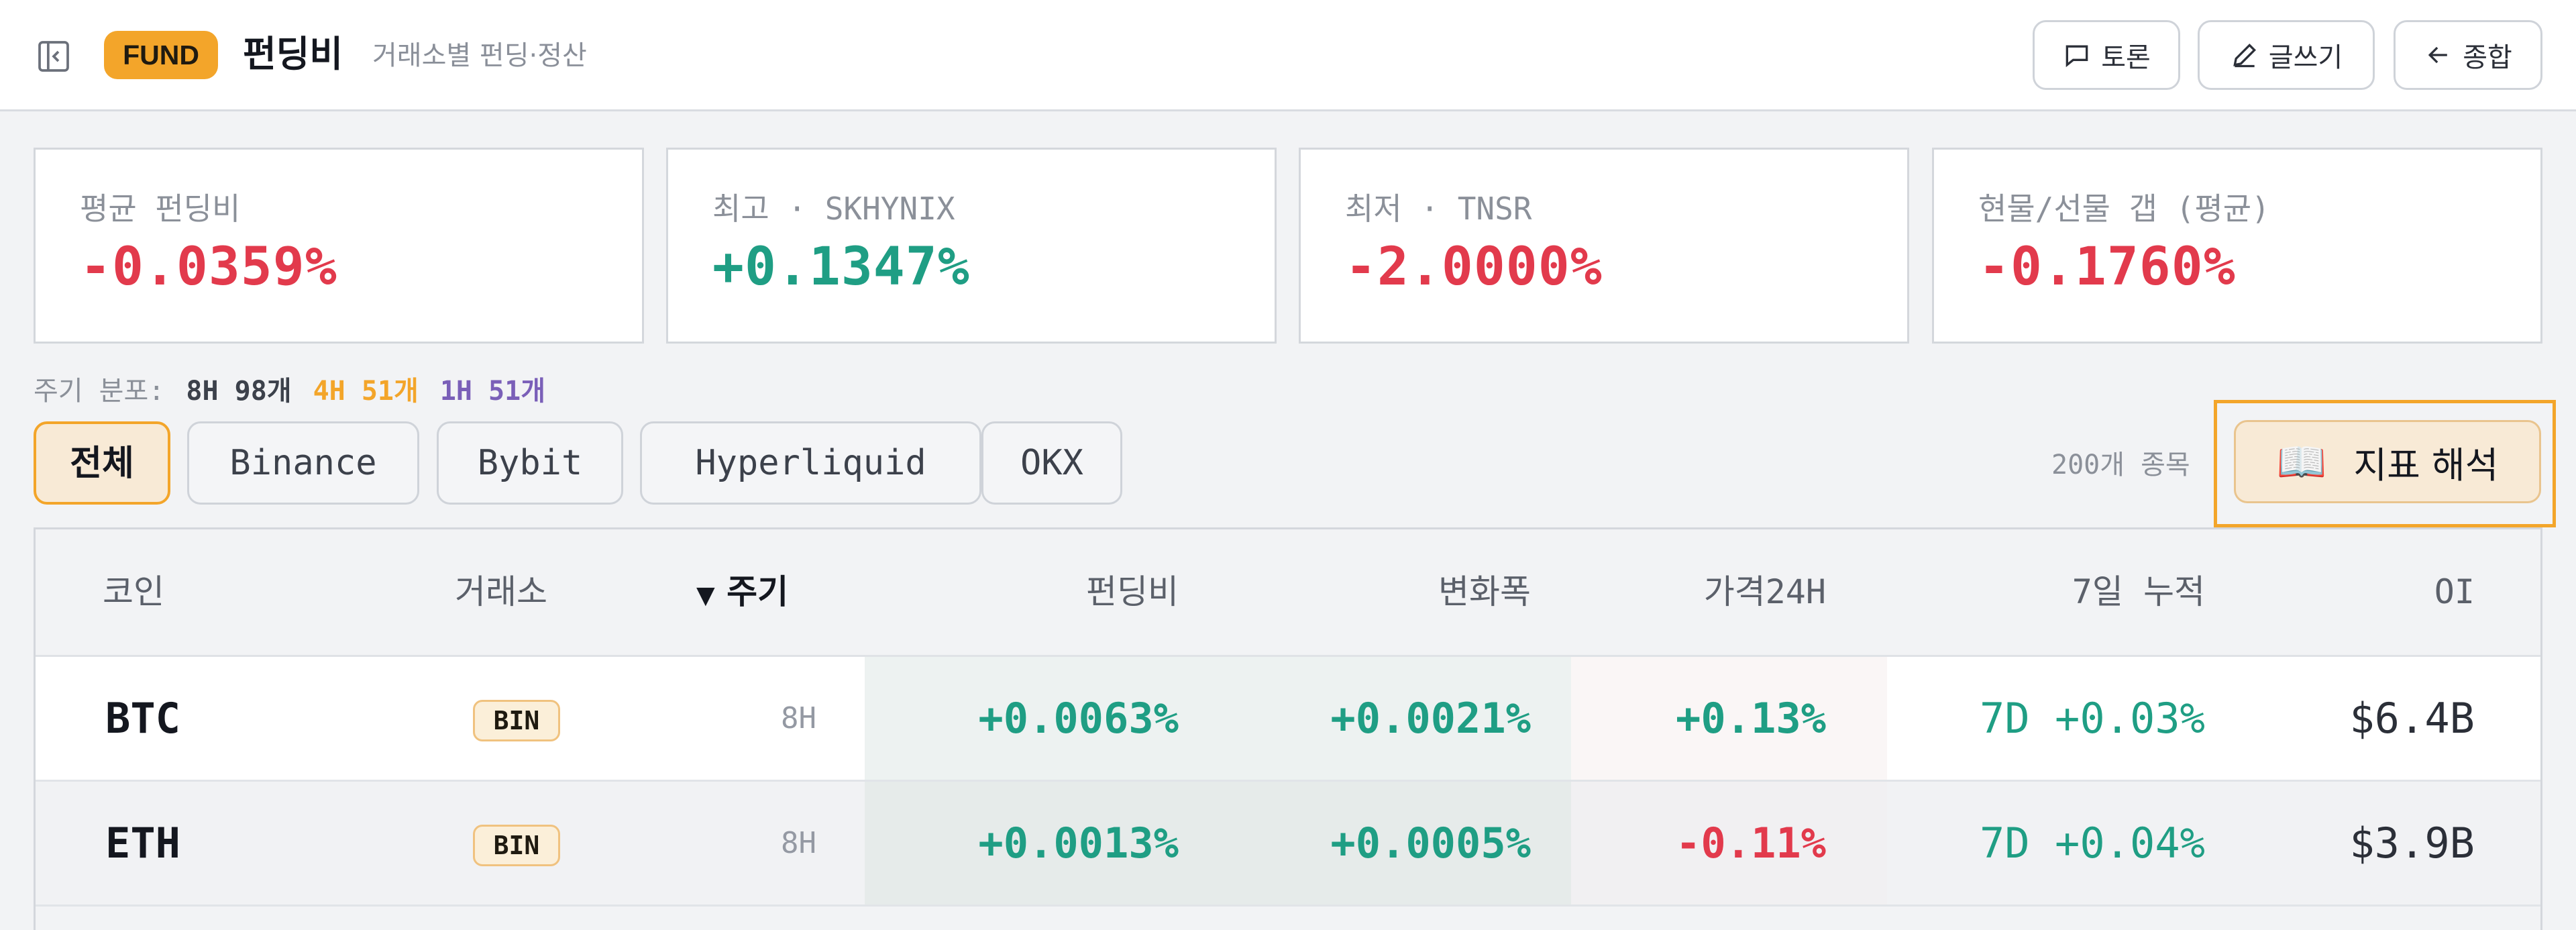 The height and width of the screenshot is (930, 2576). What do you see at coordinates (99, 391) in the screenshot?
I see `cycle-distribution-label: 주기 분포:` at bounding box center [99, 391].